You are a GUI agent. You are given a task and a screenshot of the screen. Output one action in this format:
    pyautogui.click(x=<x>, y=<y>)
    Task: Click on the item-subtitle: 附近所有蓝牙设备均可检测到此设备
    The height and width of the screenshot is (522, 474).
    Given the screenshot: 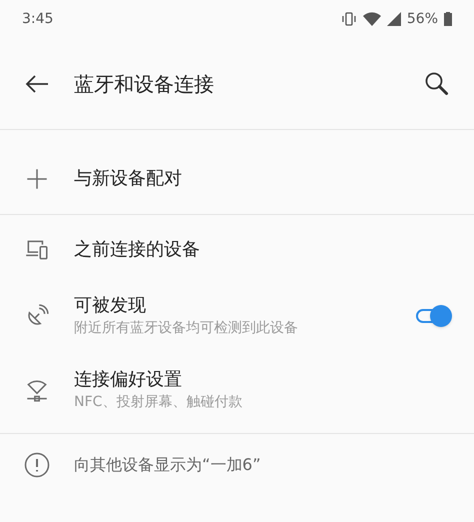 What is the action you would take?
    pyautogui.click(x=186, y=328)
    